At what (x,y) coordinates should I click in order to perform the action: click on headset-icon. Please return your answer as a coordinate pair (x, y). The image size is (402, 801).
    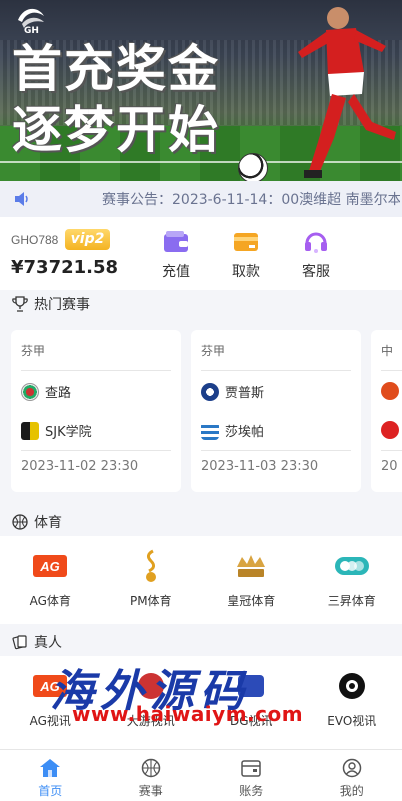
    Looking at the image, I should click on (316, 242).